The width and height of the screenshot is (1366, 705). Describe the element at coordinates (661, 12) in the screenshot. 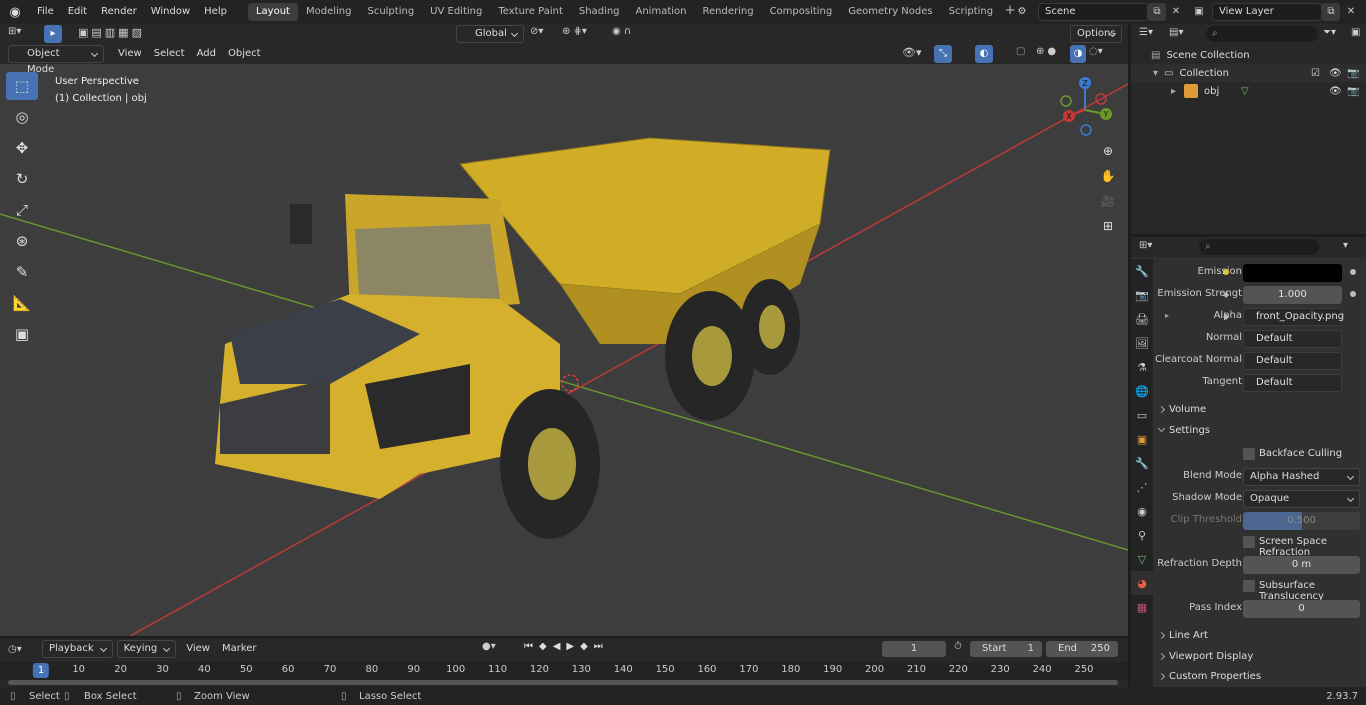

I see `tab-animation: Animation` at that location.